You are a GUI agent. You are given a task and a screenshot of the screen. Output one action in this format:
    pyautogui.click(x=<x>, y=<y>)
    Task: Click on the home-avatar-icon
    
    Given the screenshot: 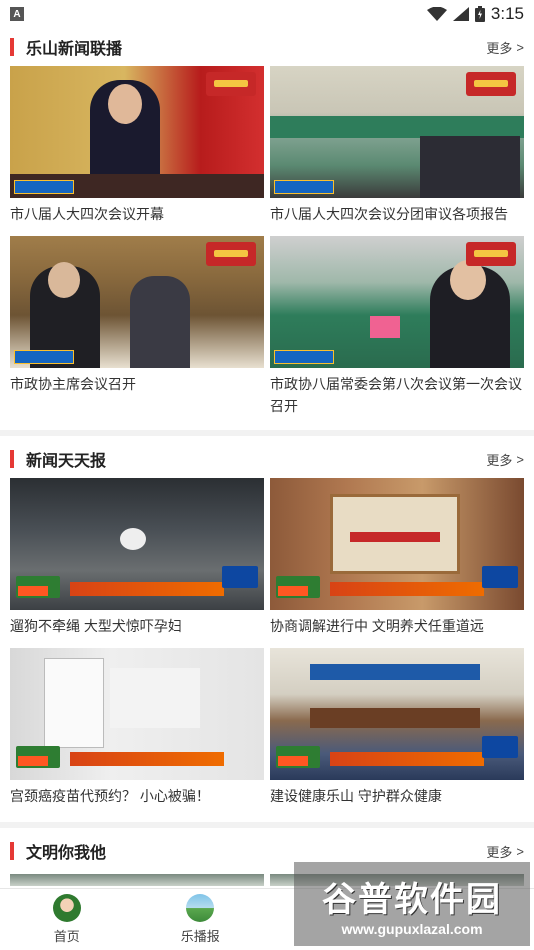 What is the action you would take?
    pyautogui.click(x=66, y=908)
    